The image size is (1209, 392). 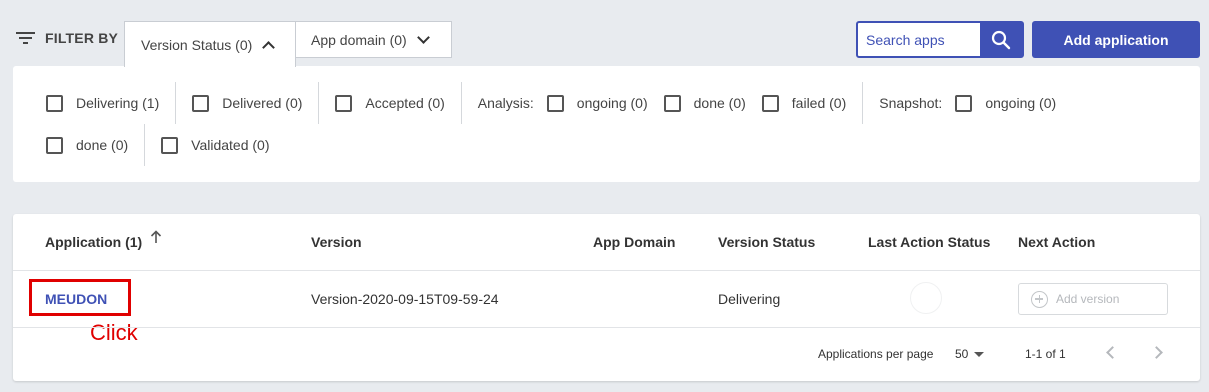 I want to click on column-header-version: Version, so click(x=336, y=242).